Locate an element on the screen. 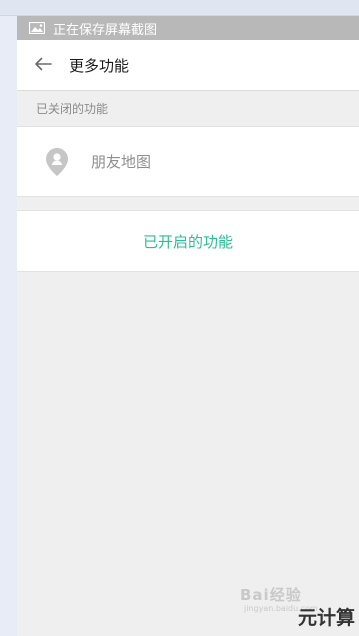 Image resolution: width=359 pixels, height=636 pixels. page-title: 更多功能 is located at coordinates (99, 65).